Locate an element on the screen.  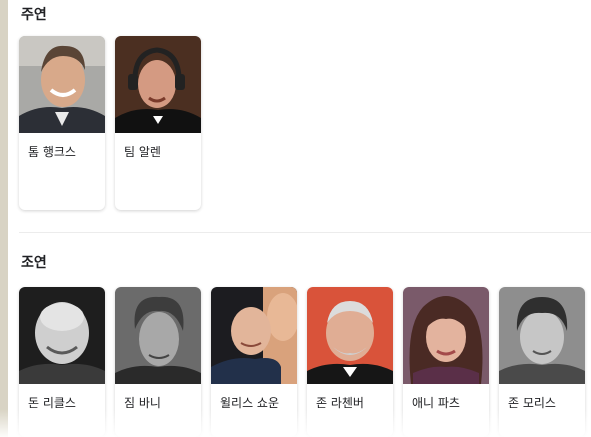
cast-name: 윌리스 쇼운 is located at coordinates (250, 403).